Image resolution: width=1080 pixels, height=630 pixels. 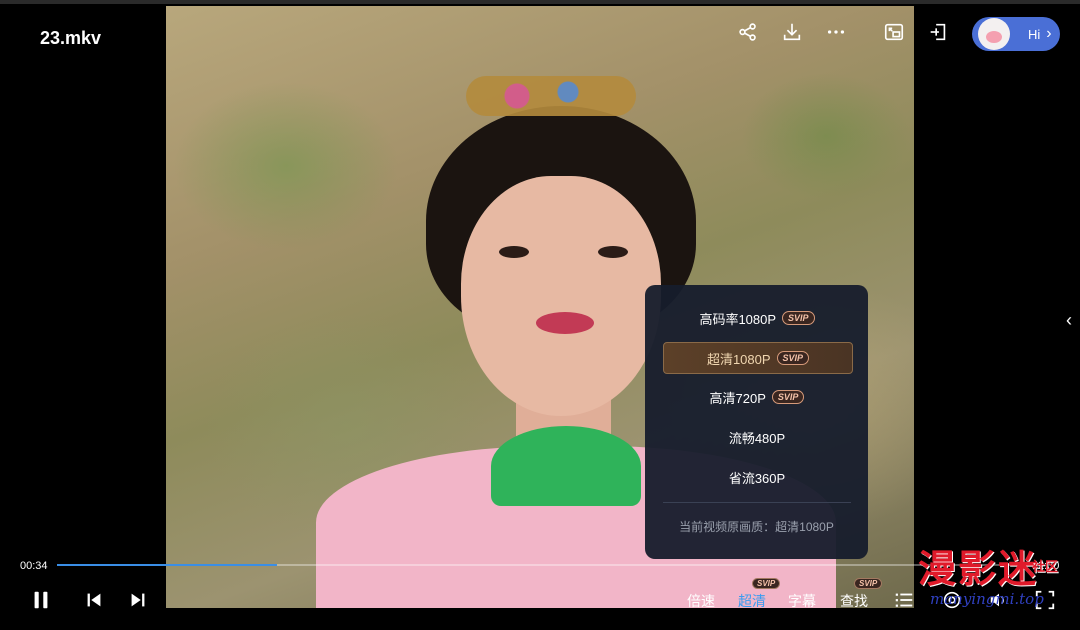 What do you see at coordinates (542, 565) in the screenshot?
I see `progress-bar` at bounding box center [542, 565].